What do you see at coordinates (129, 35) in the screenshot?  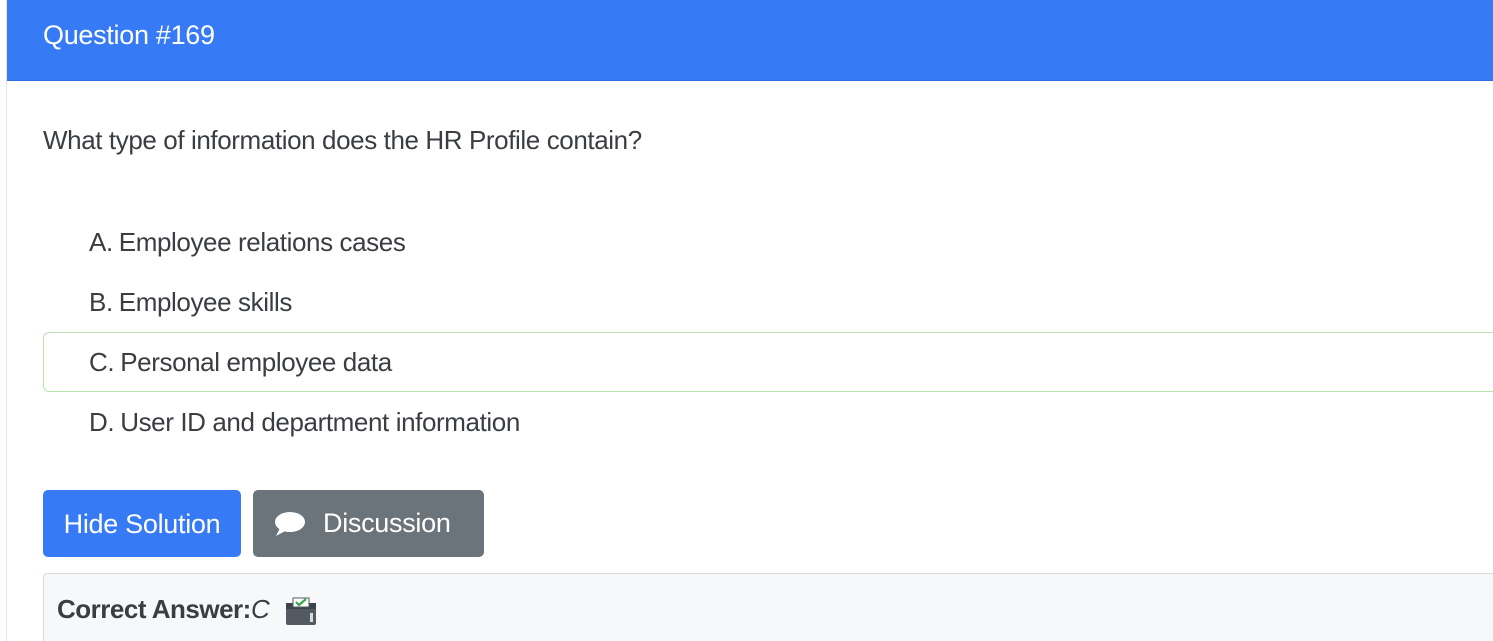 I see `question-number: Question #169` at bounding box center [129, 35].